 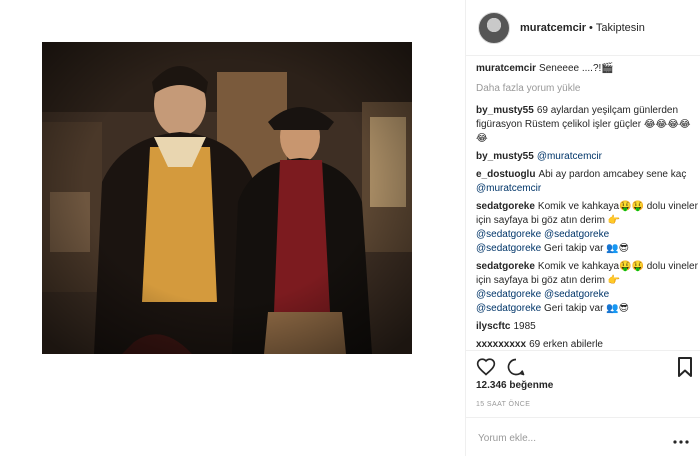 What do you see at coordinates (587, 327) in the screenshot?
I see `list-item: ilyscftc 1985` at bounding box center [587, 327].